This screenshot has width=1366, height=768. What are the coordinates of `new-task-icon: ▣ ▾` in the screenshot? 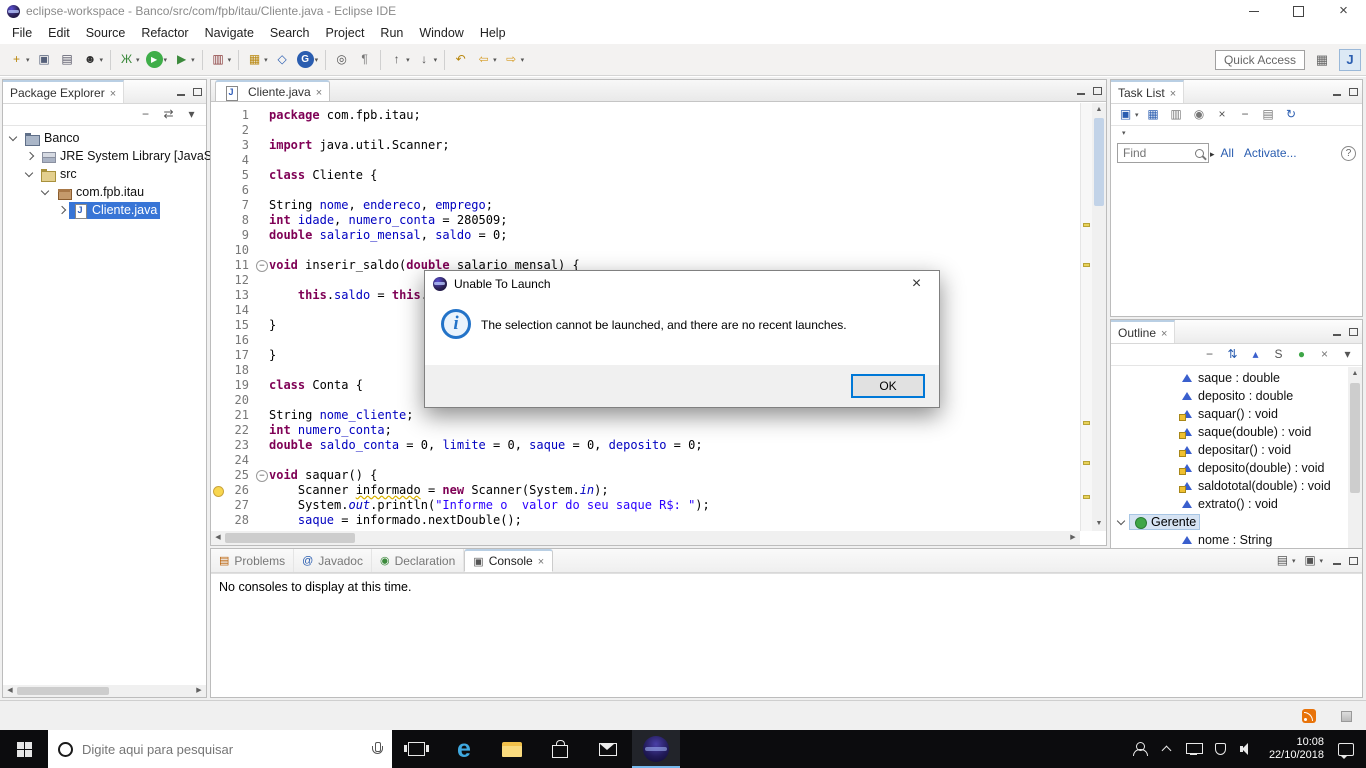 It's located at (1128, 115).